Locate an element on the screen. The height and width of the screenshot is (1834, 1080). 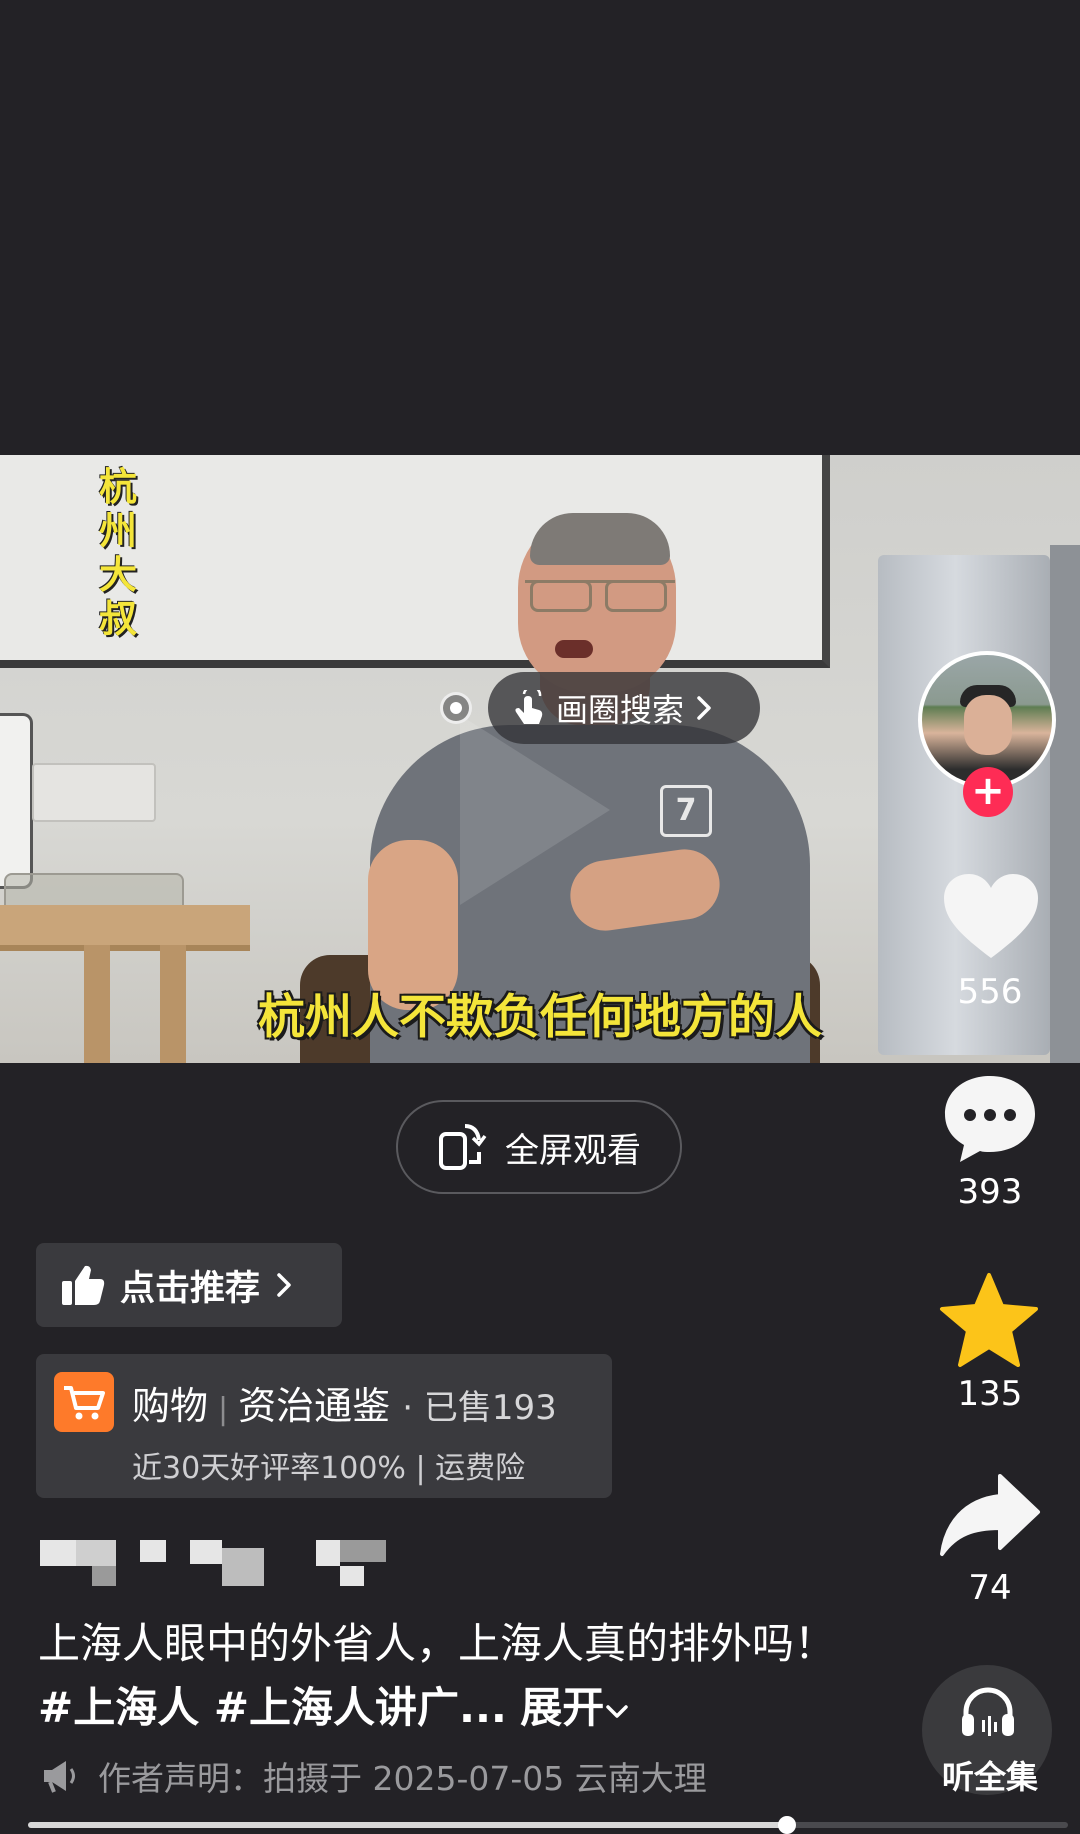
like-count: 556 is located at coordinates (990, 992).